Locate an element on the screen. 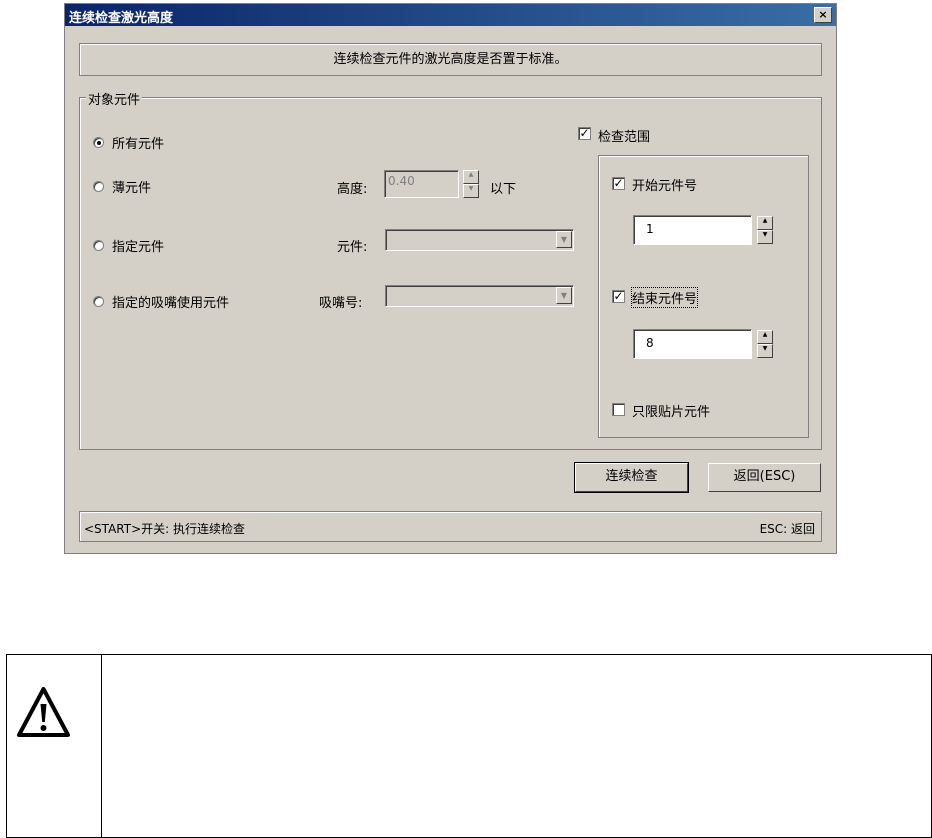 Image resolution: width=932 pixels, height=838 pixels. check-range-label: 检查范围 is located at coordinates (624, 137).